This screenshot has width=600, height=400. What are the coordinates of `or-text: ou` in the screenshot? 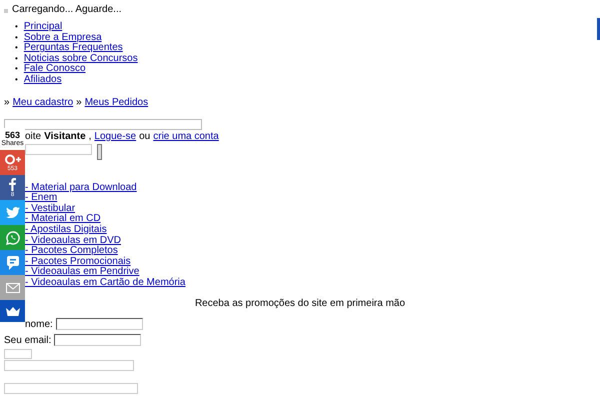 It's located at (144, 136).